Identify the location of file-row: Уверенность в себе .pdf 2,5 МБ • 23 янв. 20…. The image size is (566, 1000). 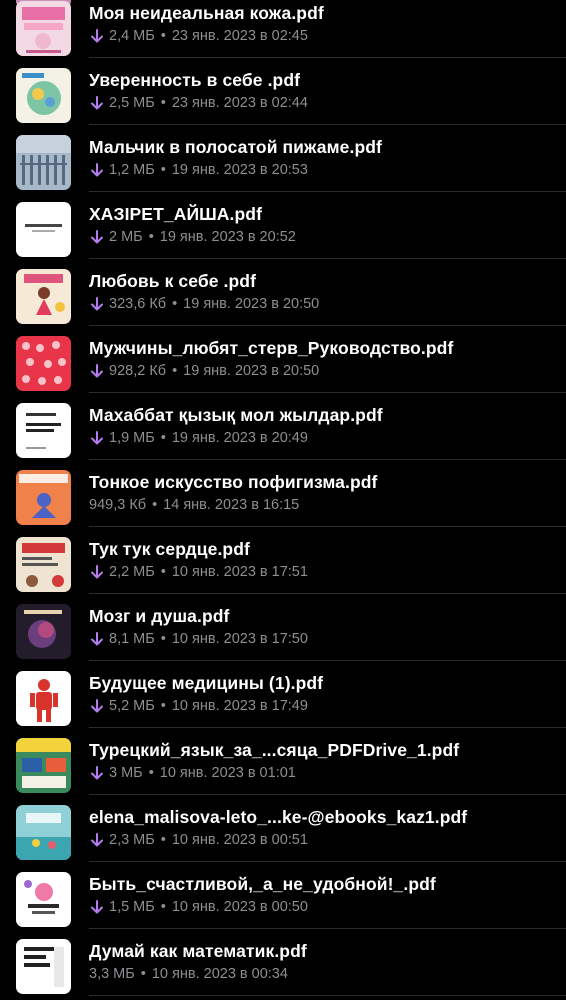
(283, 91).